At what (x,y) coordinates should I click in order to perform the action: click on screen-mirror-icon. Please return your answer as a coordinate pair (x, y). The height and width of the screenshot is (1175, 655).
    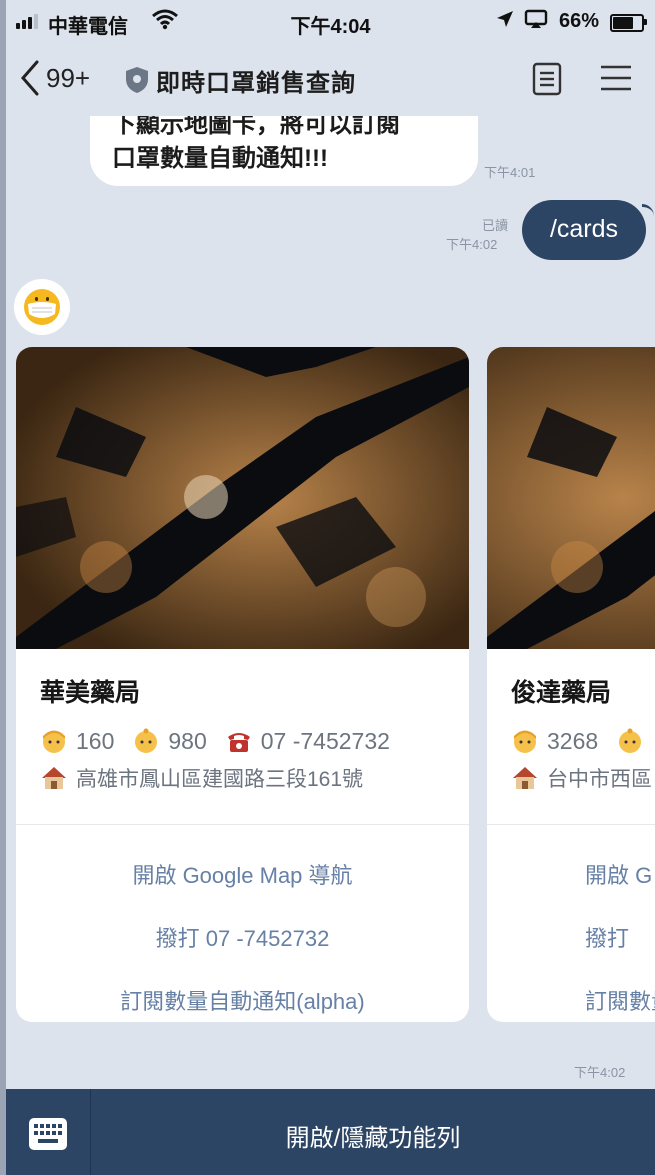
    Looking at the image, I should click on (536, 22).